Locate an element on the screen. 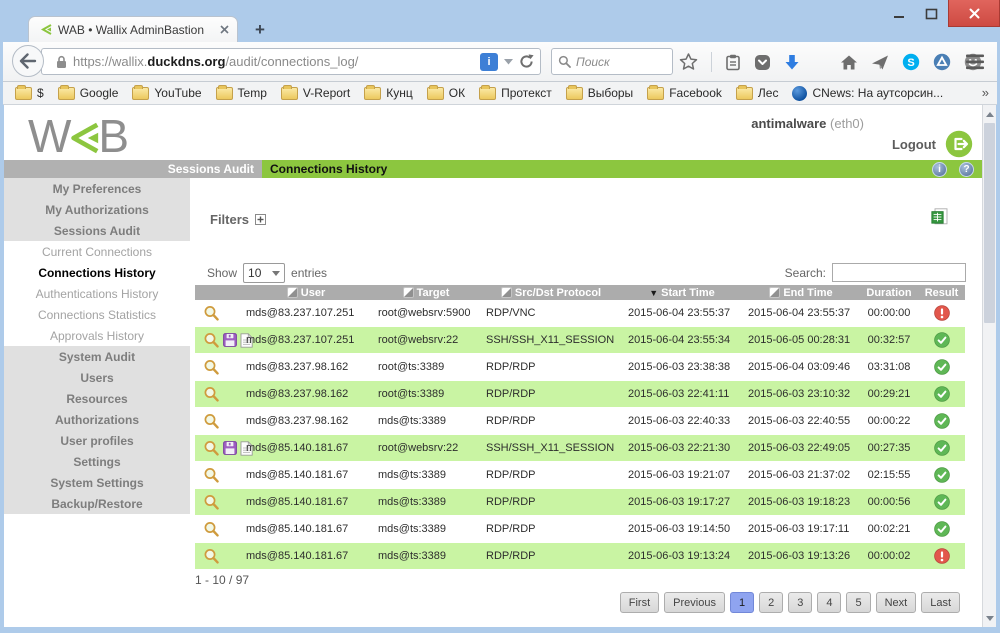 Image resolution: width=1000 pixels, height=633 pixels. sidebar-item-my-authorizations: My Authorizations is located at coordinates (97, 209).